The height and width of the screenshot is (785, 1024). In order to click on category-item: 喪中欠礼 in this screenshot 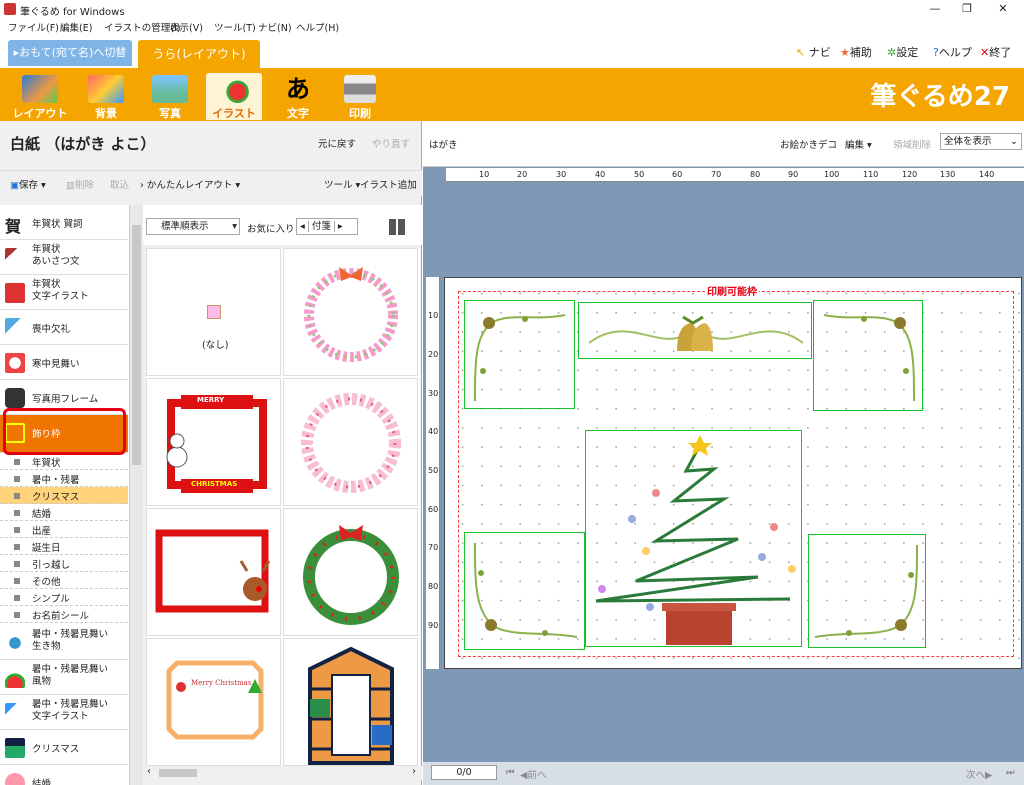, I will do `click(64, 327)`.